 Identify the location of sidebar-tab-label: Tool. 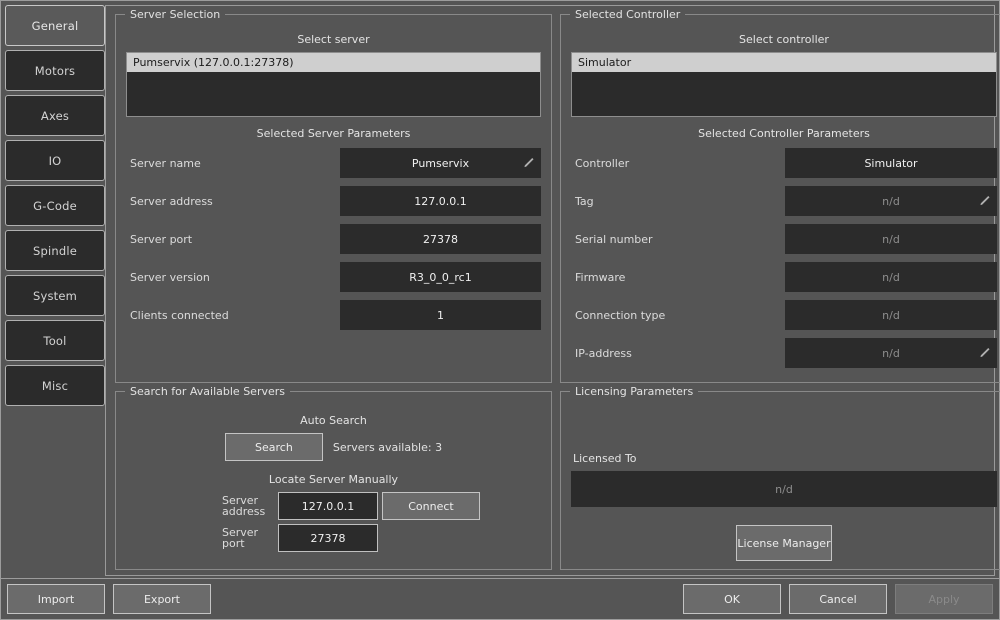
(55, 340).